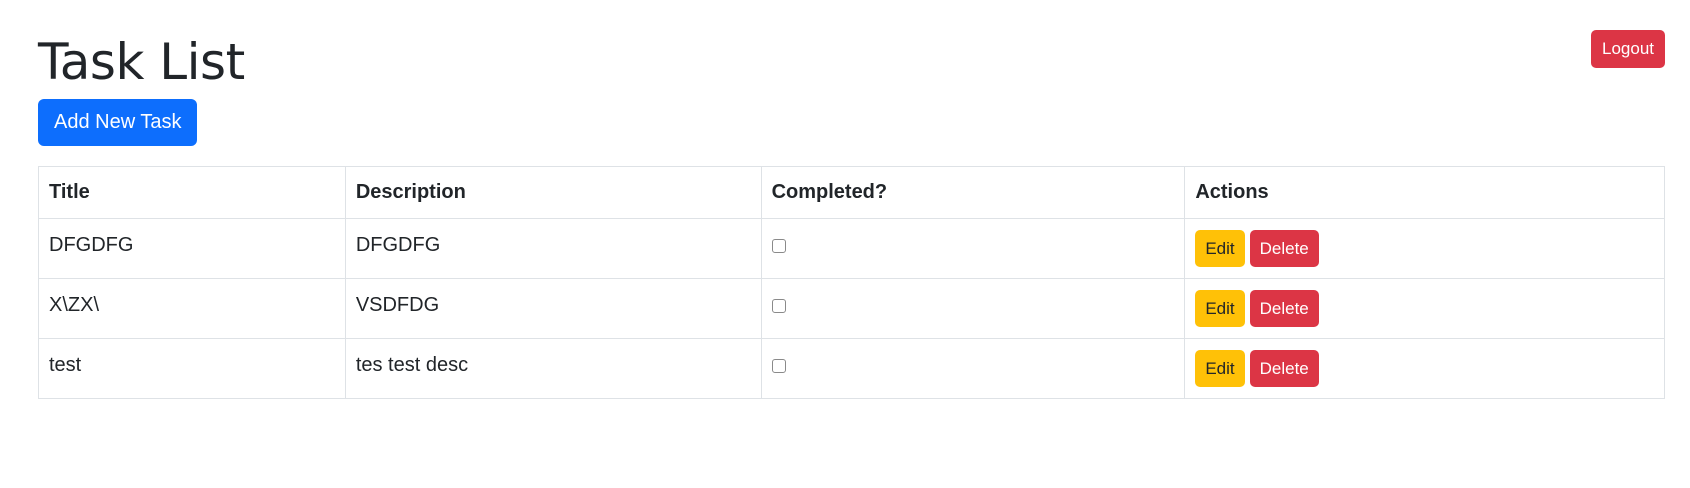  What do you see at coordinates (192, 308) in the screenshot?
I see `task-title-cell: X\ZX\` at bounding box center [192, 308].